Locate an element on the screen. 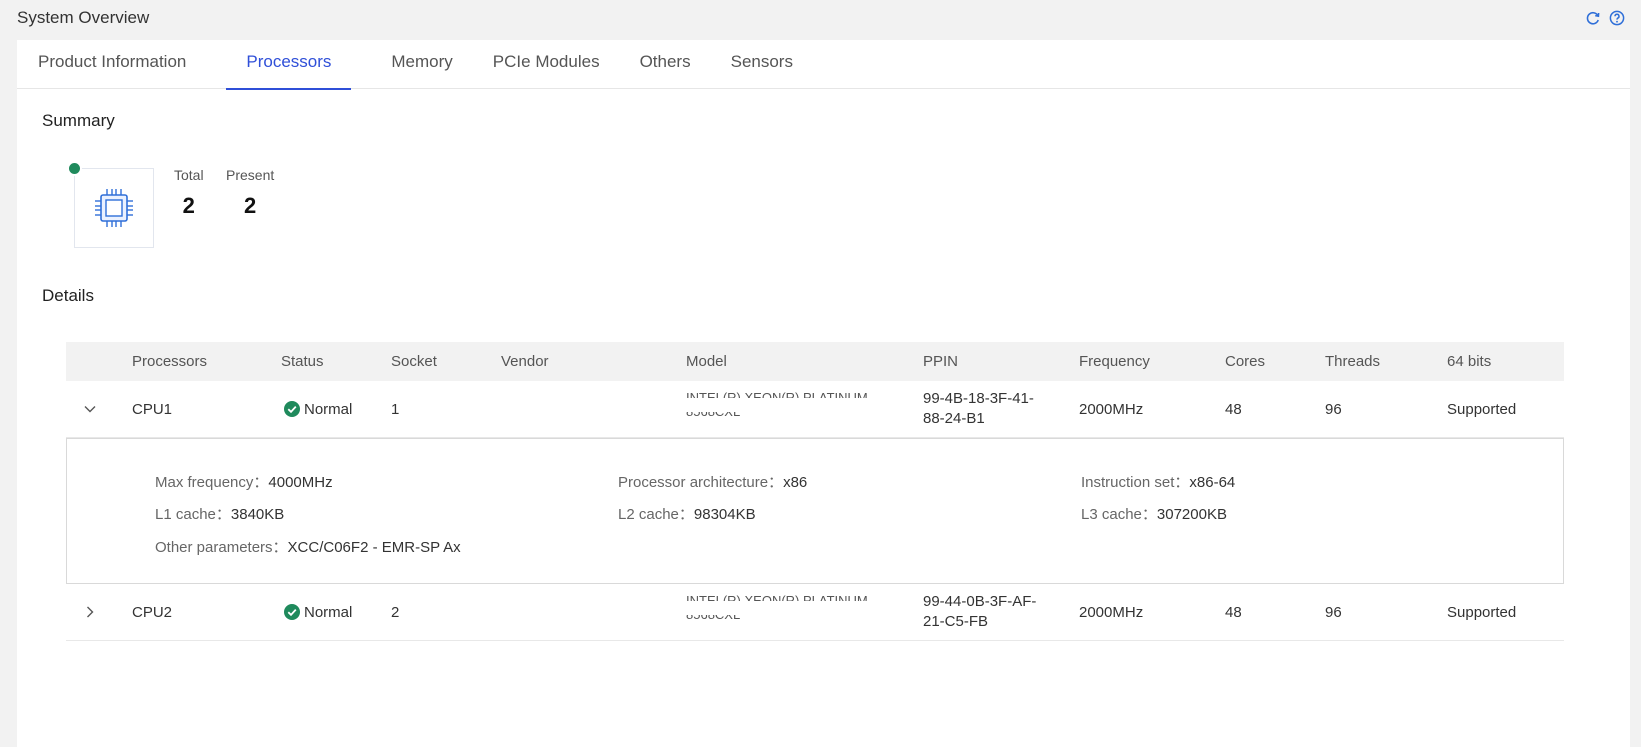  ppin-line-2: 21-C5-FB is located at coordinates (956, 621).